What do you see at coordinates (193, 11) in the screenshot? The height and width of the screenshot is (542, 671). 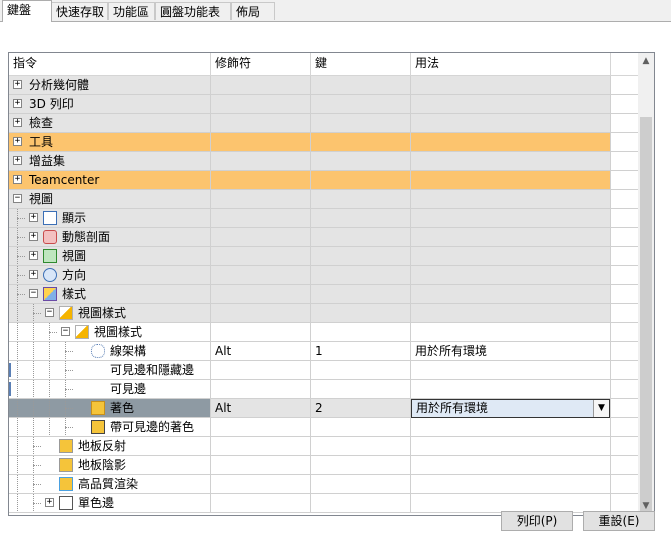 I see `tab-radial-menu: 圓盤功能表` at bounding box center [193, 11].